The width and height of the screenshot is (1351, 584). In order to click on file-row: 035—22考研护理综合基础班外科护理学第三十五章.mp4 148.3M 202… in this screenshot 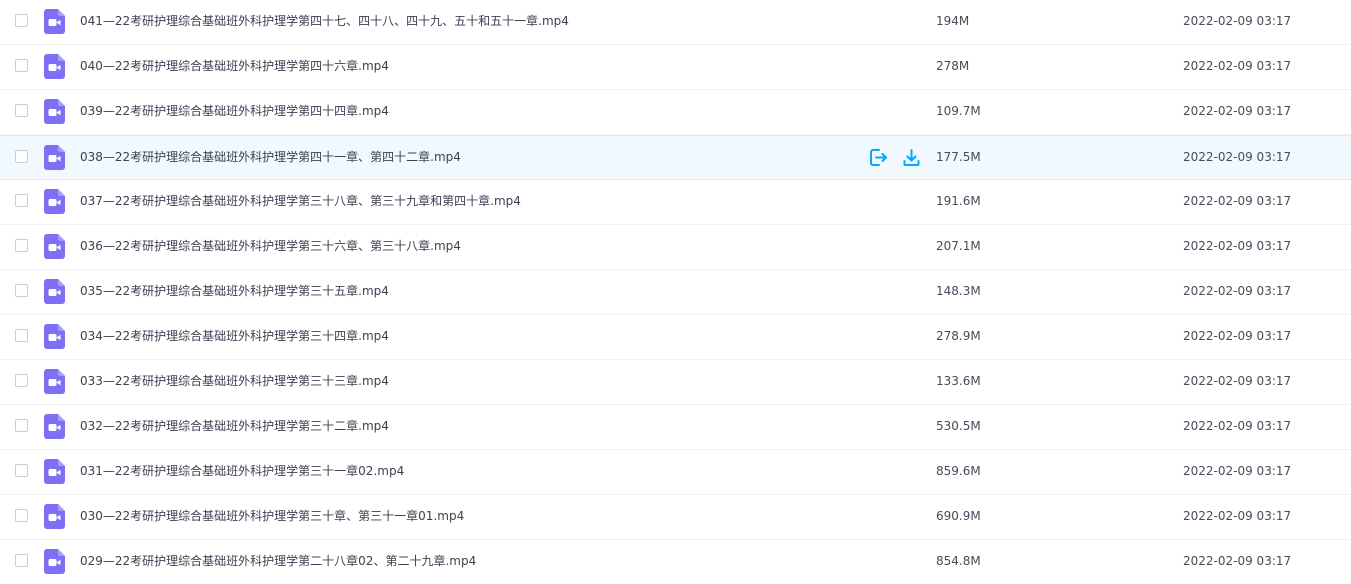, I will do `click(675, 292)`.